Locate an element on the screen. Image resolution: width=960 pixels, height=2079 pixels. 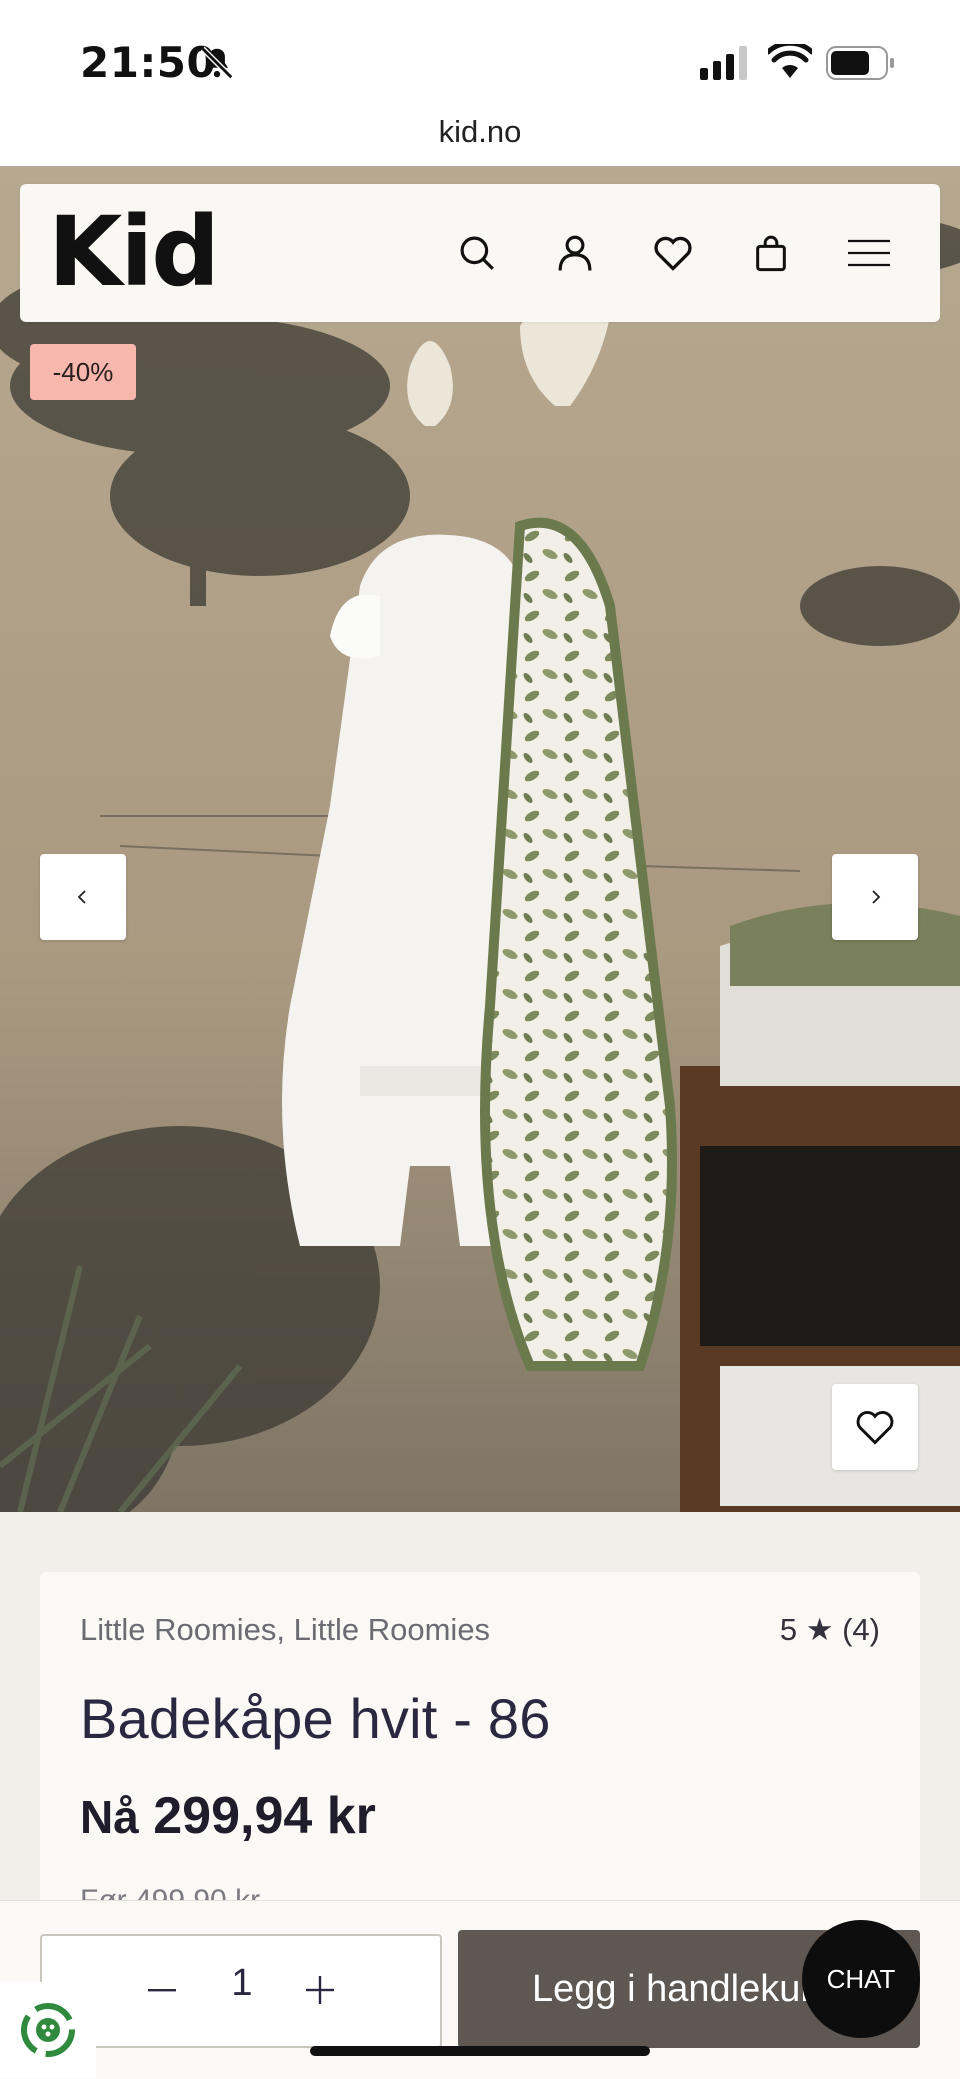
price-current: Nå 299,94 kr is located at coordinates (228, 1816).